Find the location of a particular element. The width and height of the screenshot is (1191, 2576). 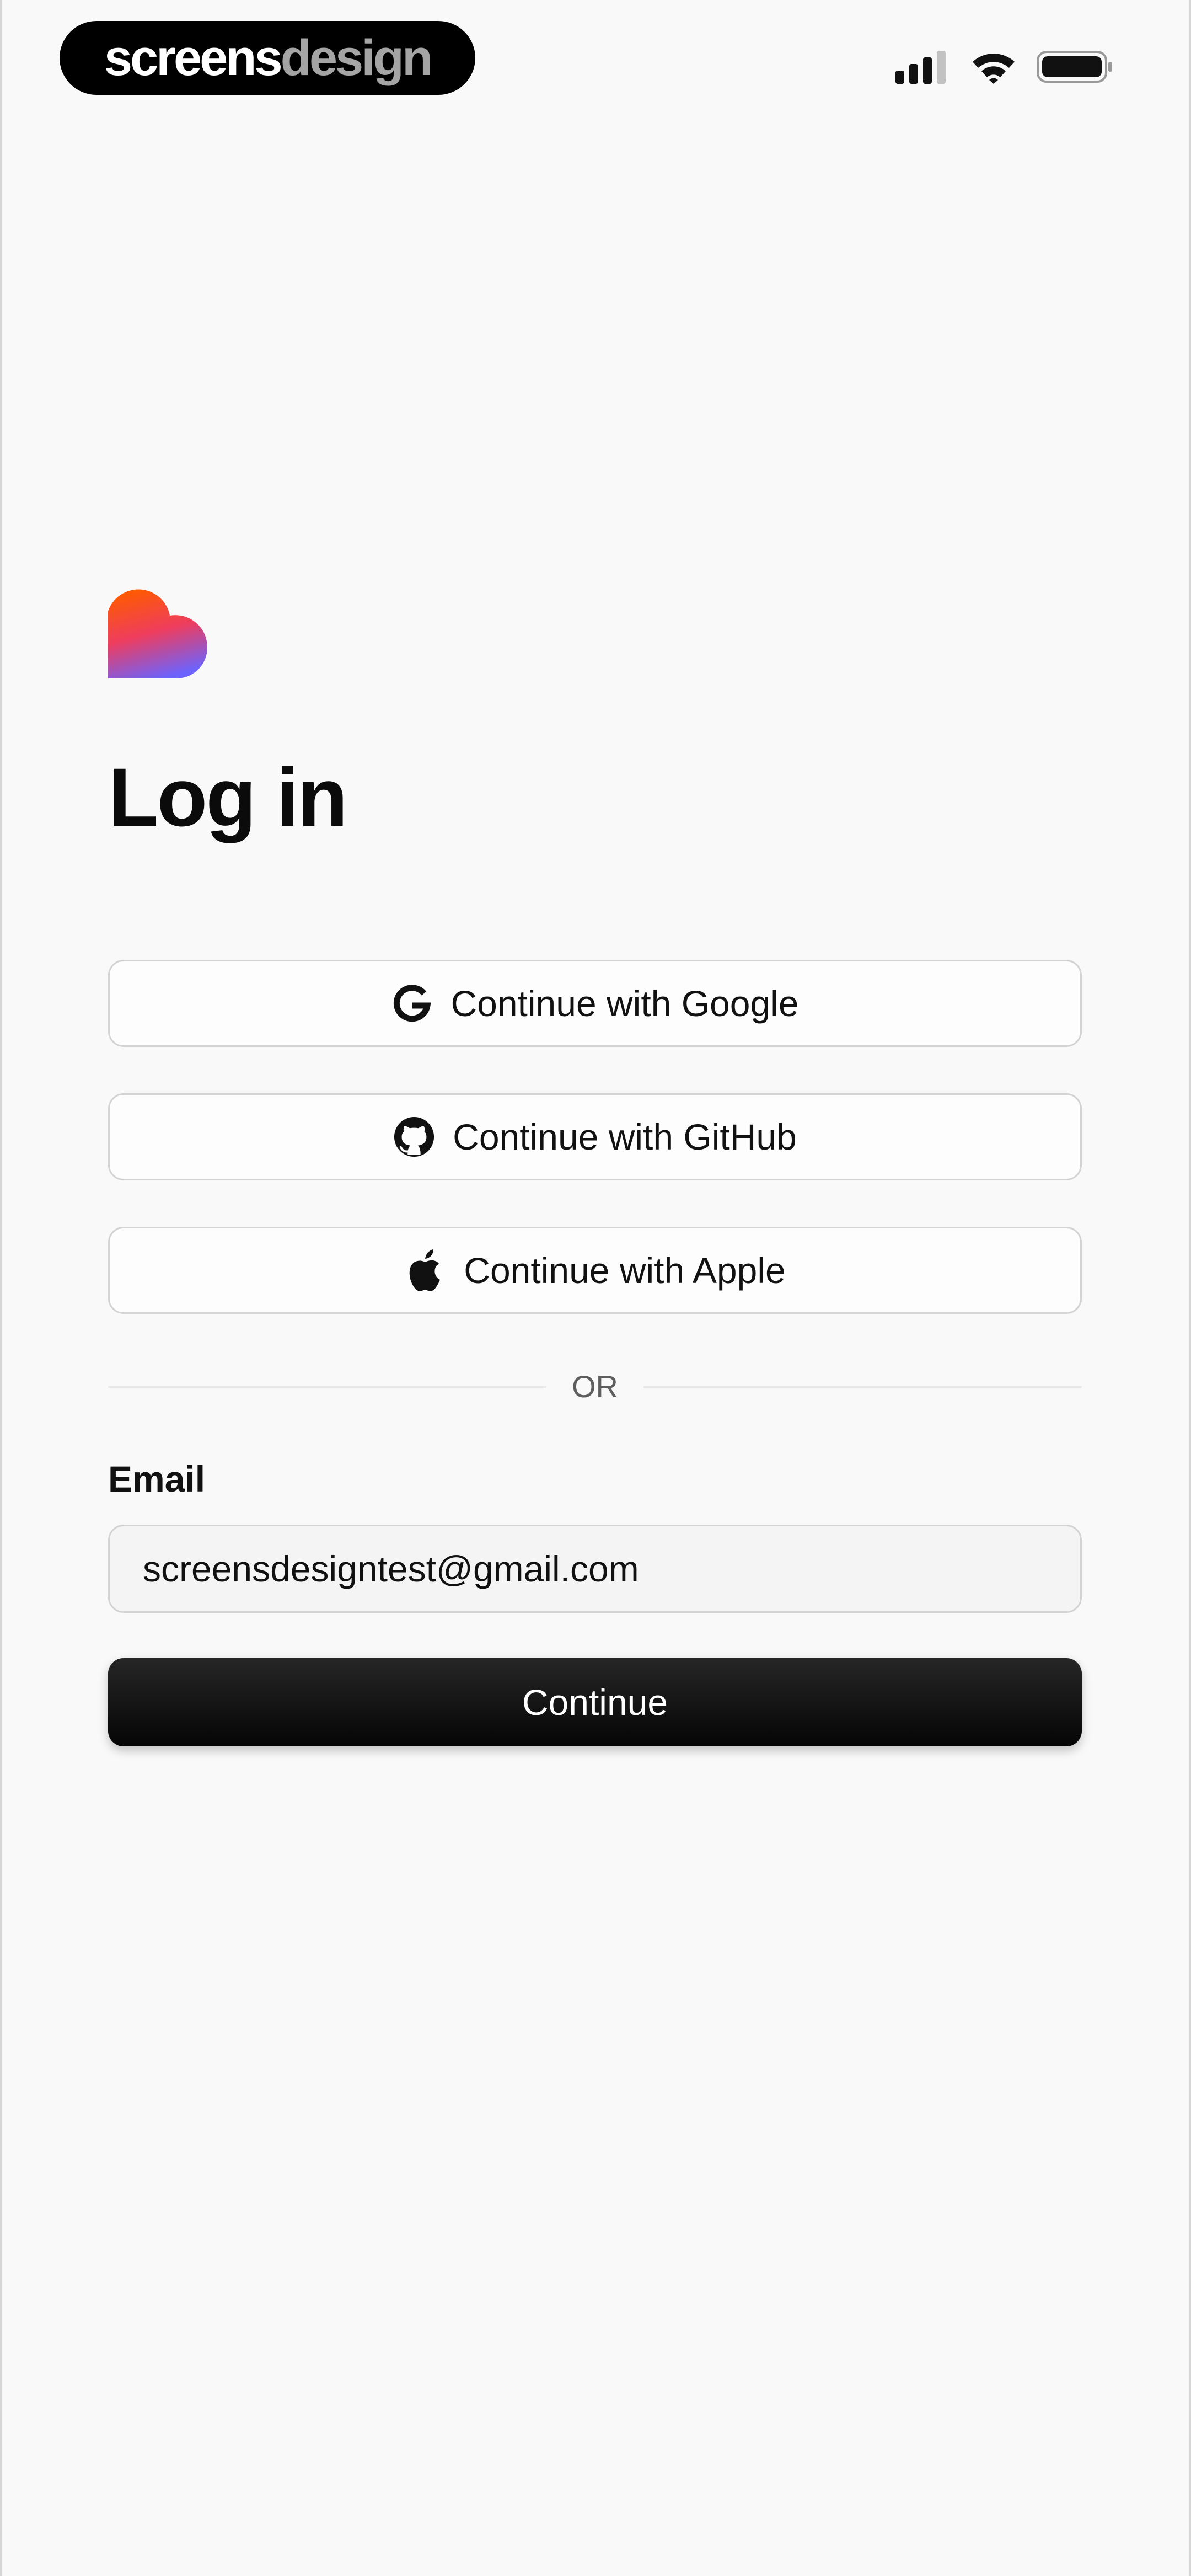

or-divider: OR is located at coordinates (595, 1387).